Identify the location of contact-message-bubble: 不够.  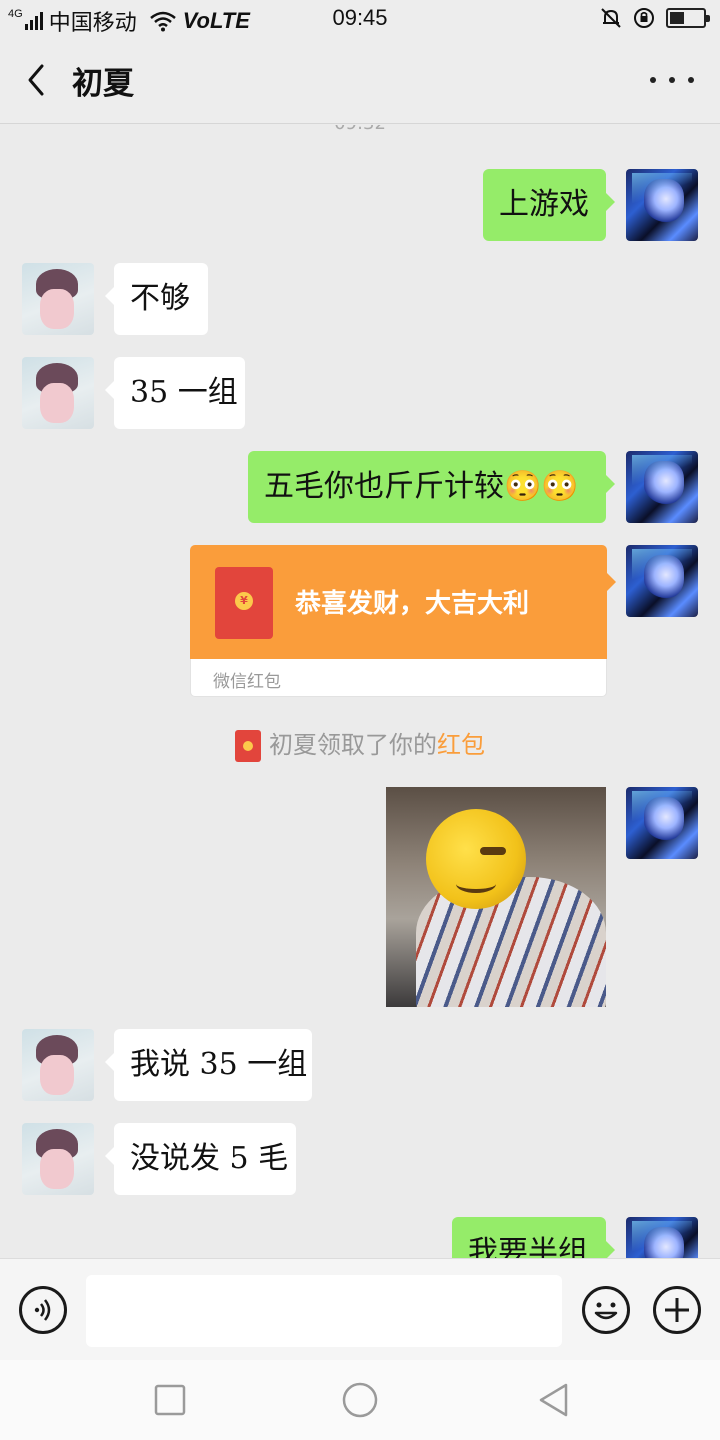
(156, 299).